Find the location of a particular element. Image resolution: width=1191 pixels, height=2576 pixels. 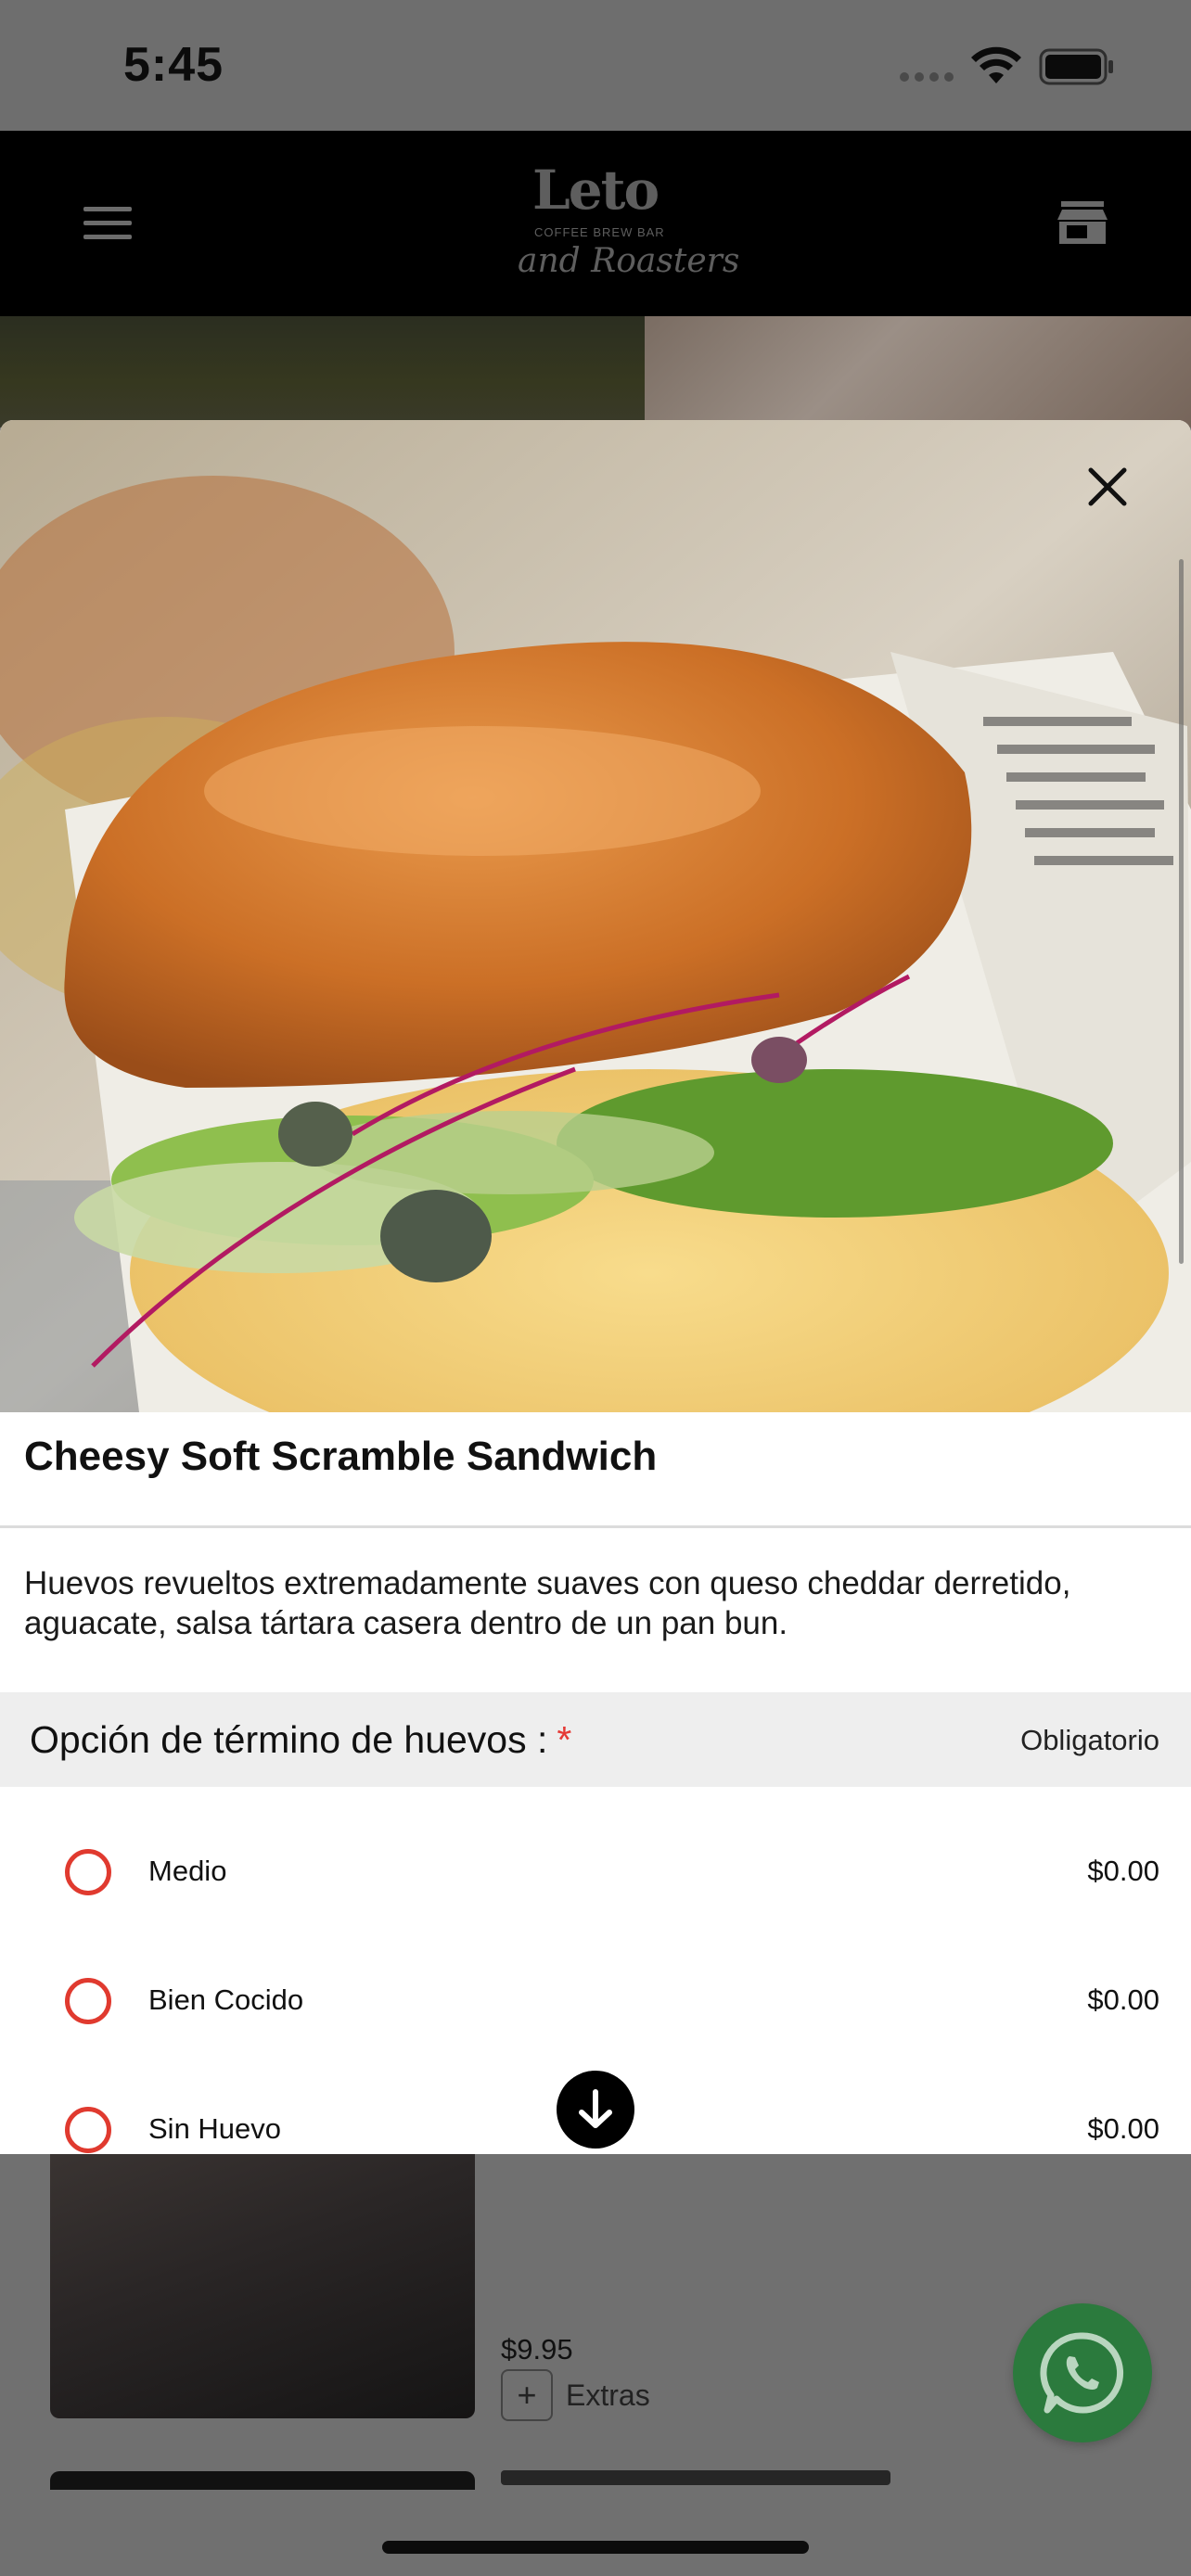

menu-item-price: $9.95 is located at coordinates (537, 2350).